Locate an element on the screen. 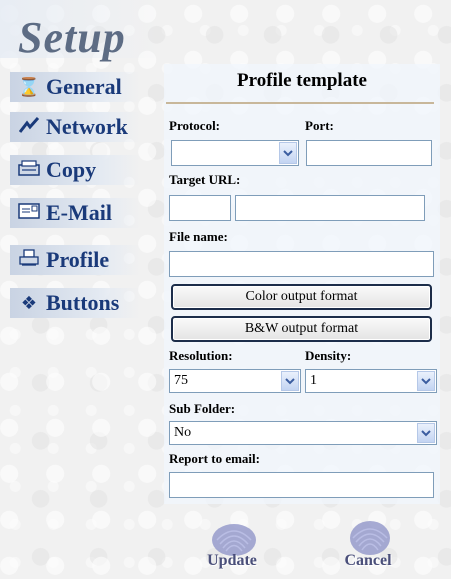 Image resolution: width=451 pixels, height=579 pixels. sidebar-item-general: ⌛ General is located at coordinates (84, 87).